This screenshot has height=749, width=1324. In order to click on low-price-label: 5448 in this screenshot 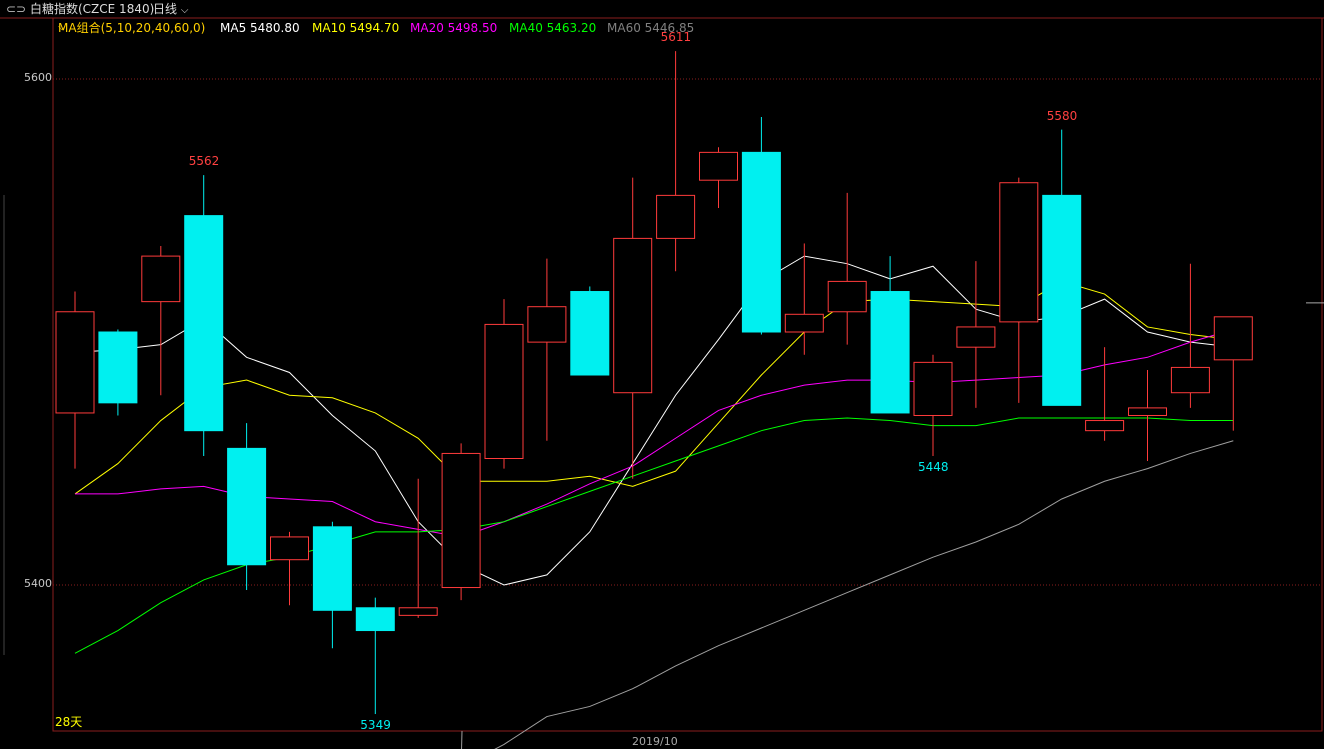, I will do `click(933, 466)`.